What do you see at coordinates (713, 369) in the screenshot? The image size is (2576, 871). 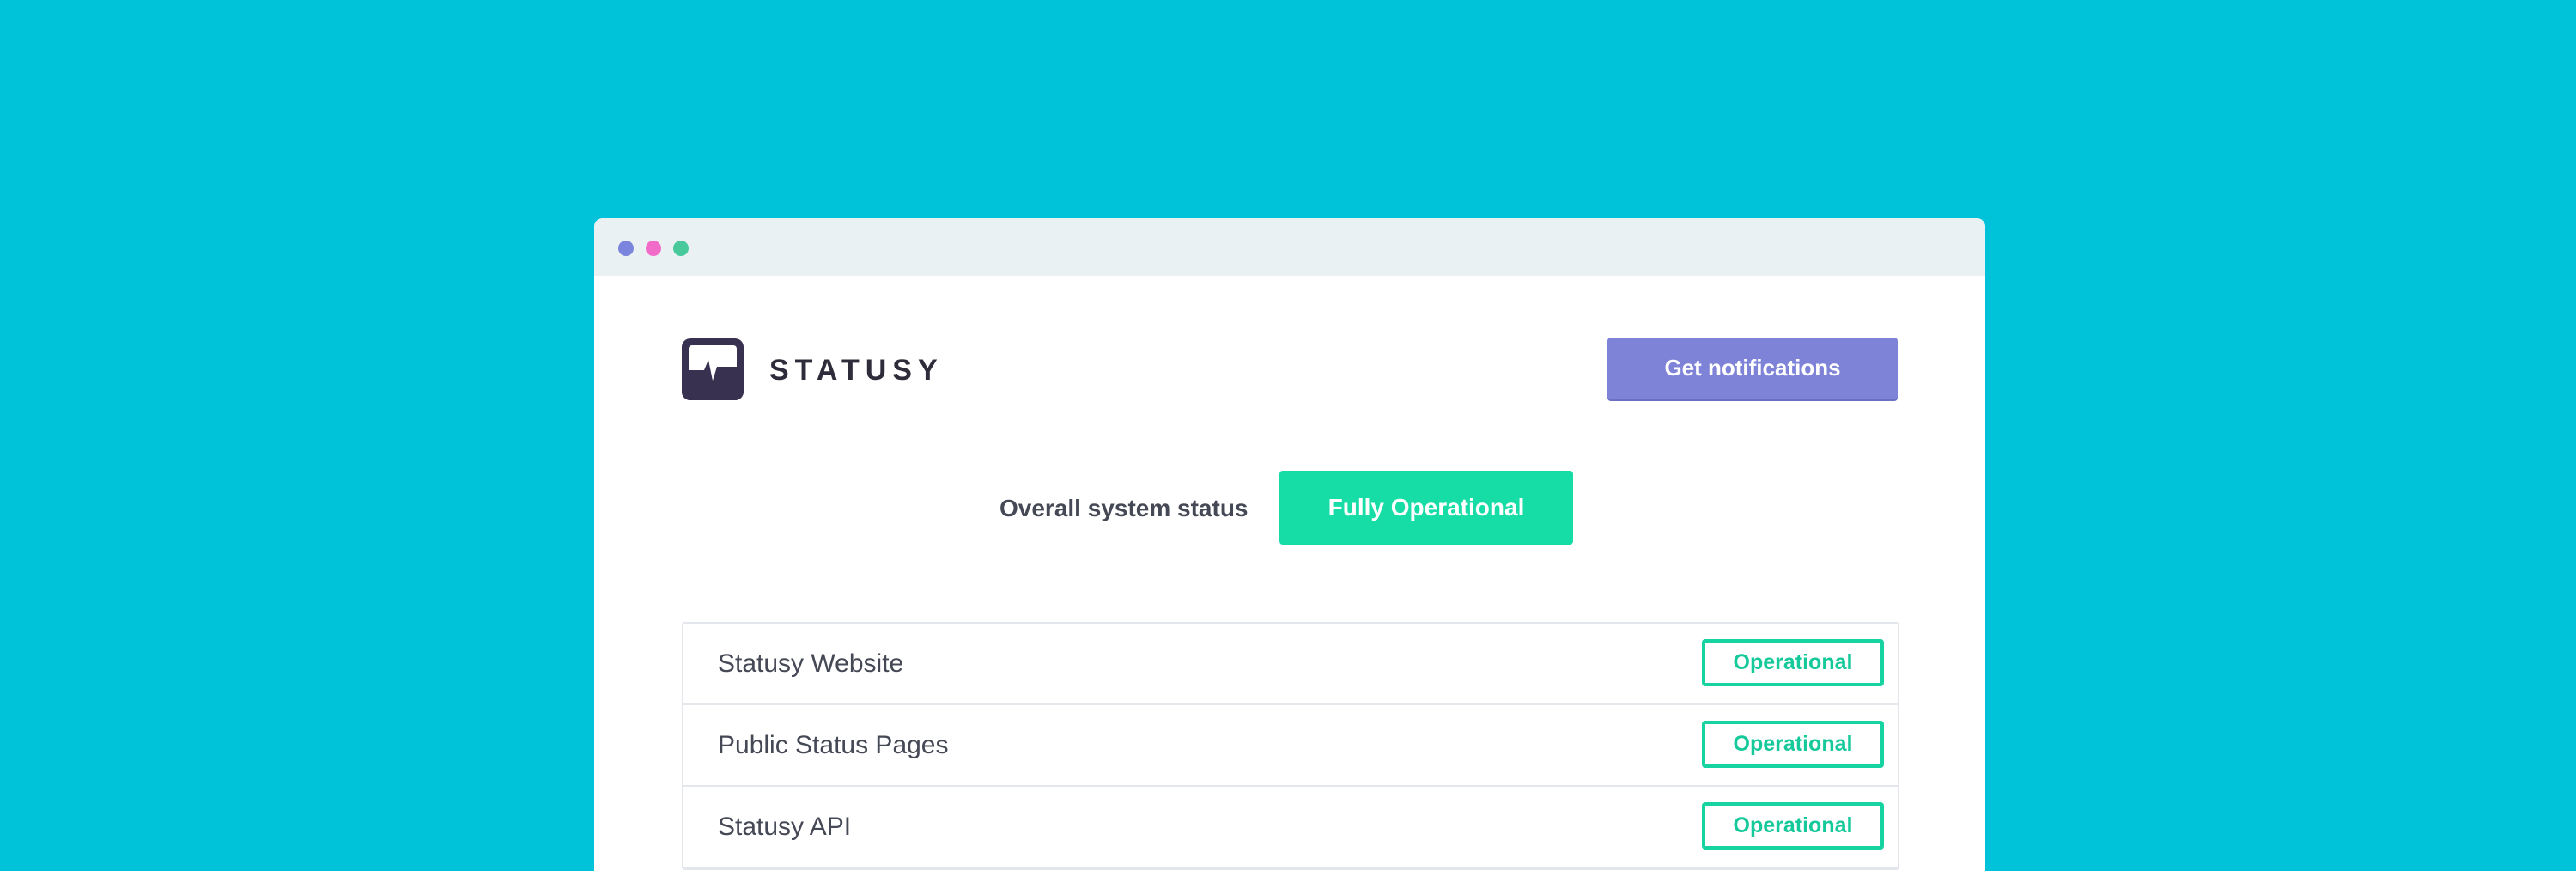 I see `heartbeat-monitor-icon` at bounding box center [713, 369].